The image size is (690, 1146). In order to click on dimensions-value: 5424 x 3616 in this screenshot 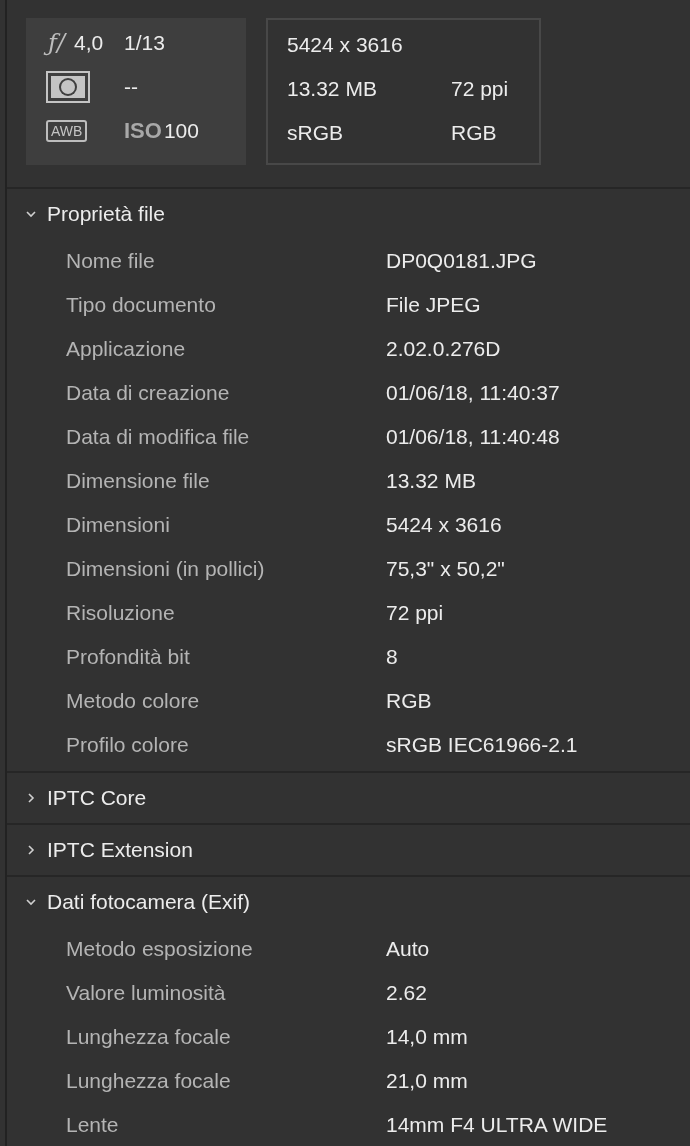, I will do `click(345, 45)`.